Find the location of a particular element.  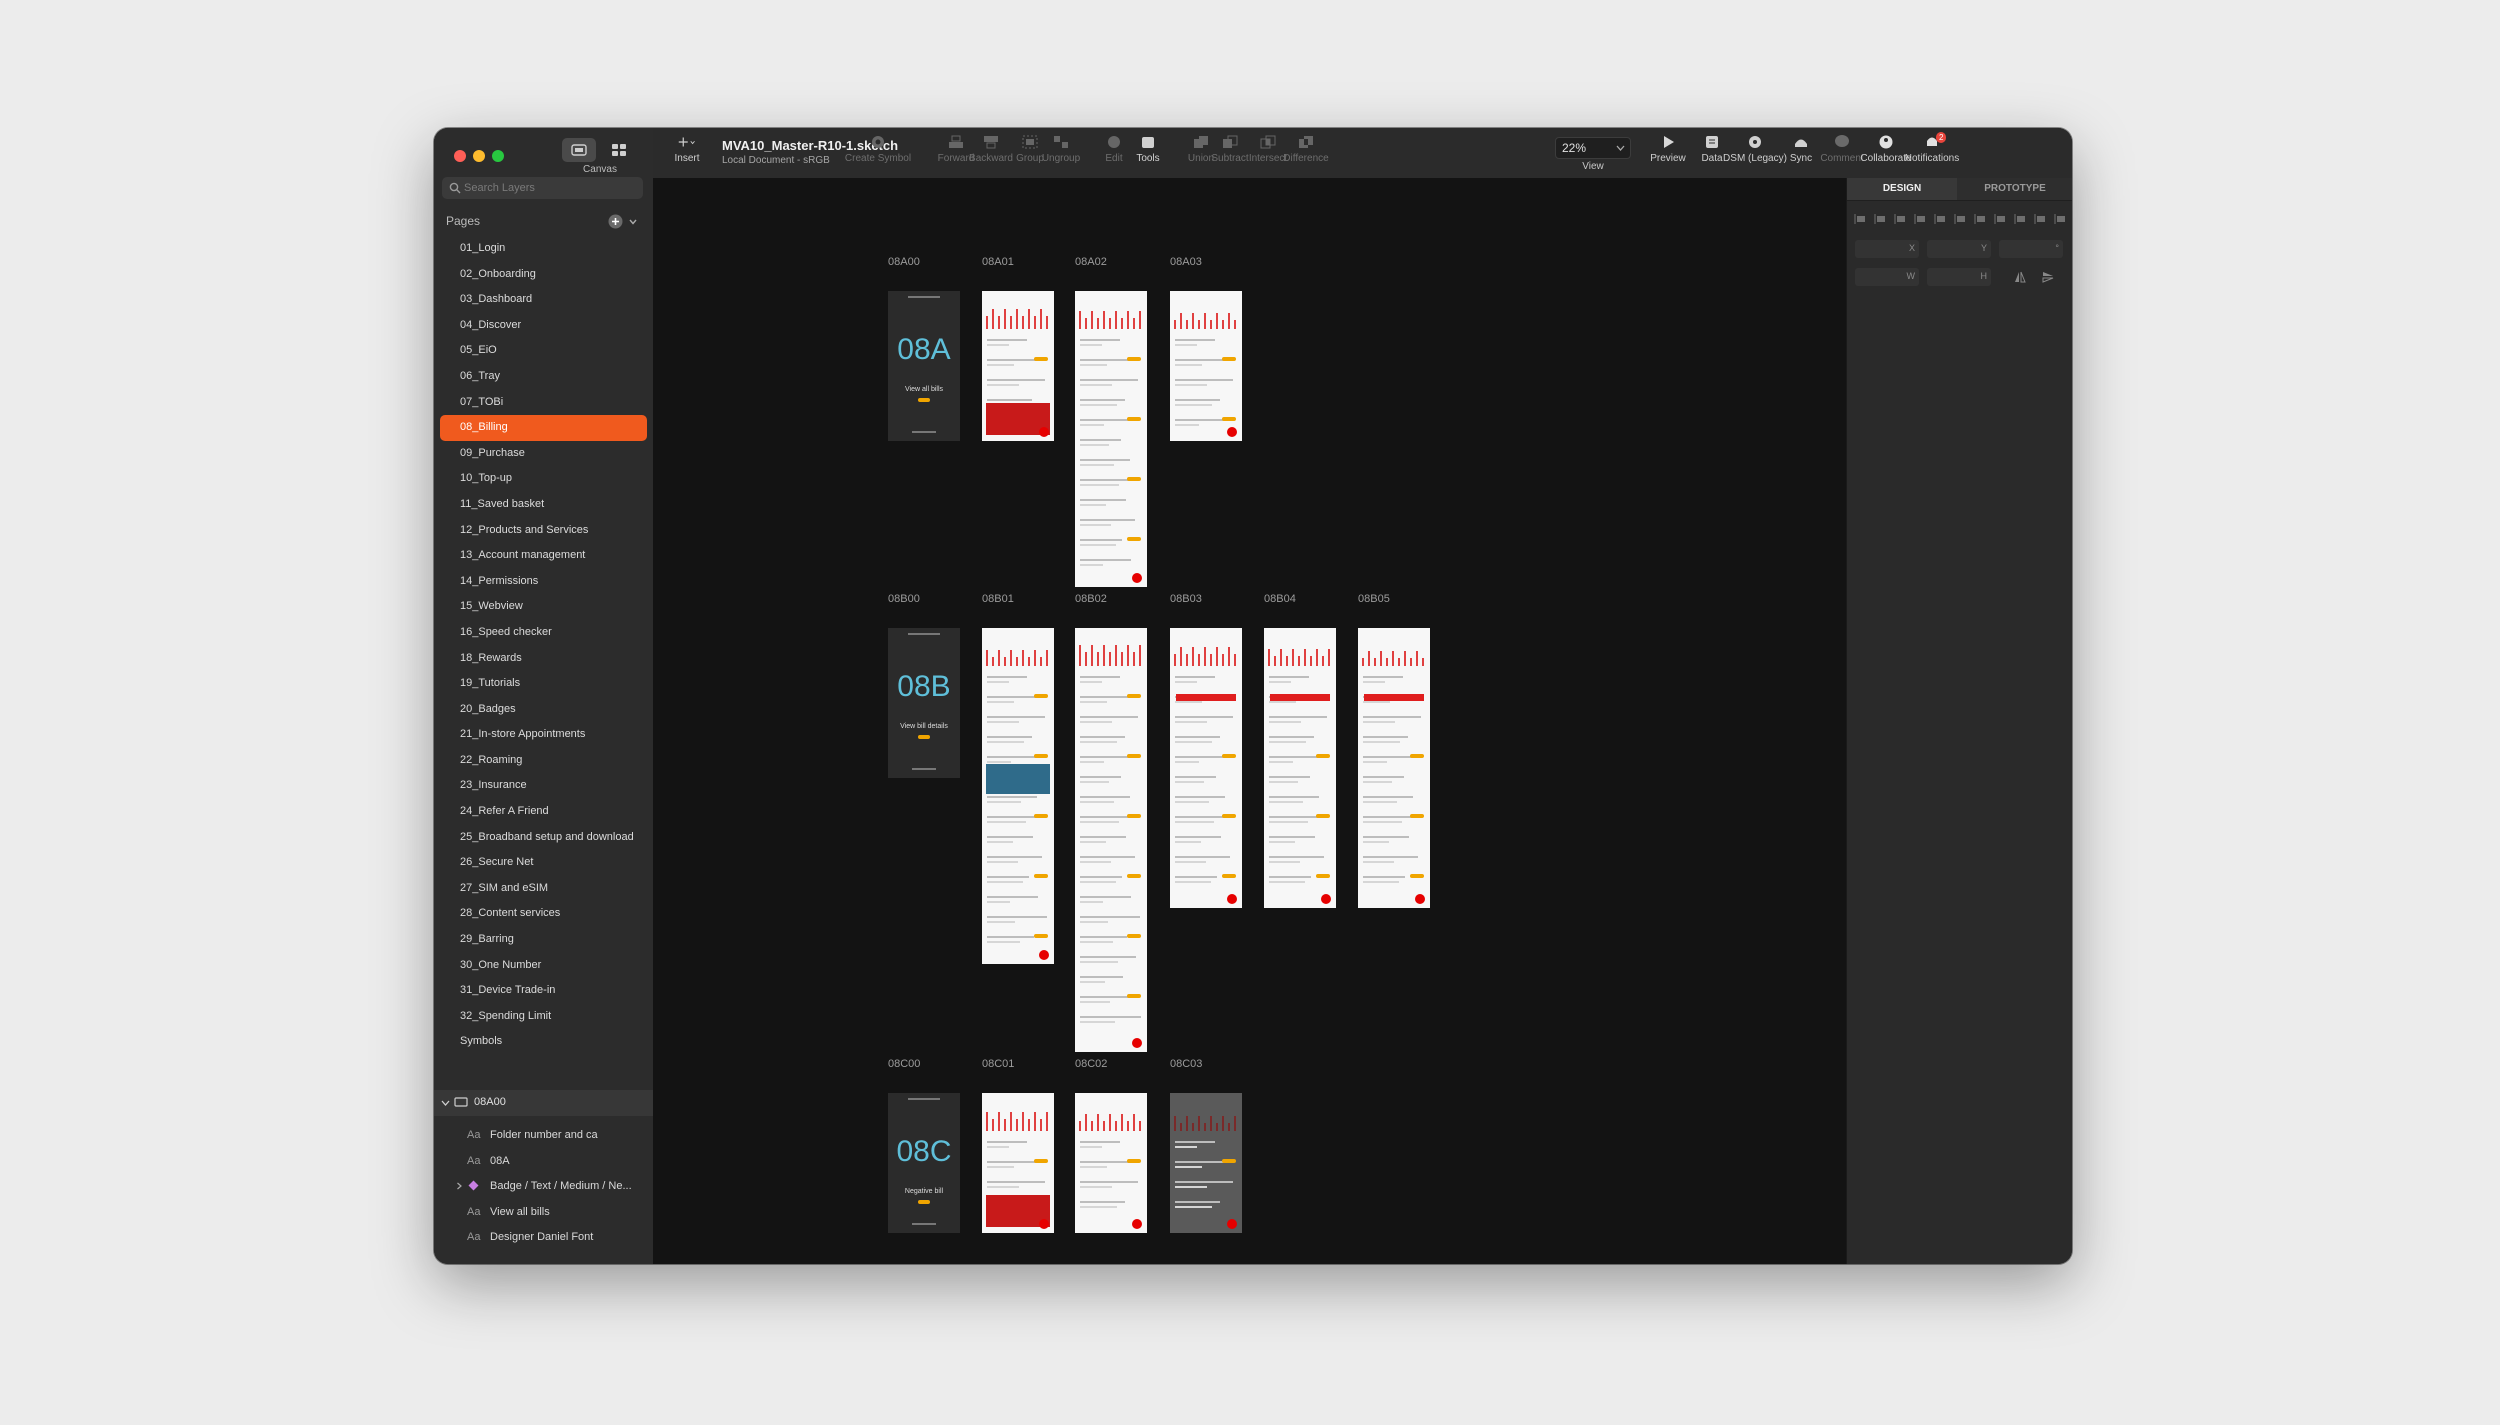

page-item: 24_Refer A Friend is located at coordinates (543, 812).